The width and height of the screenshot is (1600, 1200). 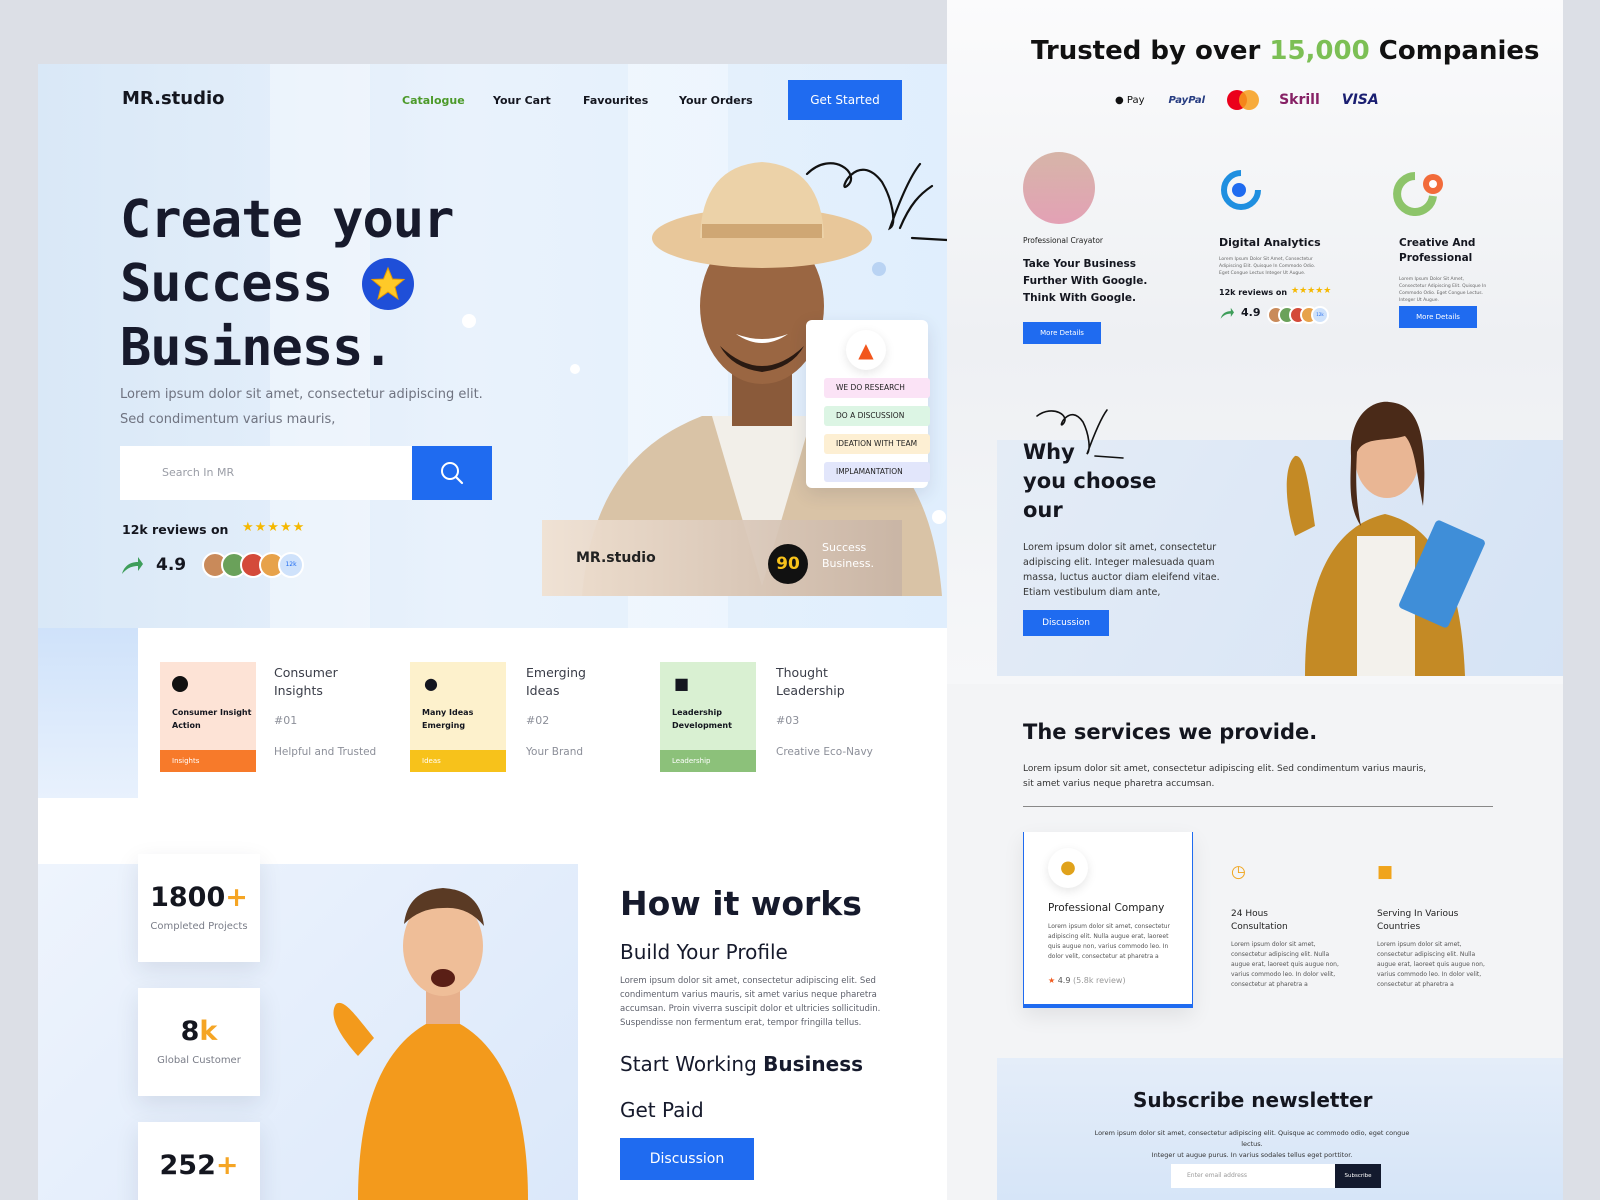 I want to click on stat-global-customer: 8k Global Customer, so click(x=199, y=1042).